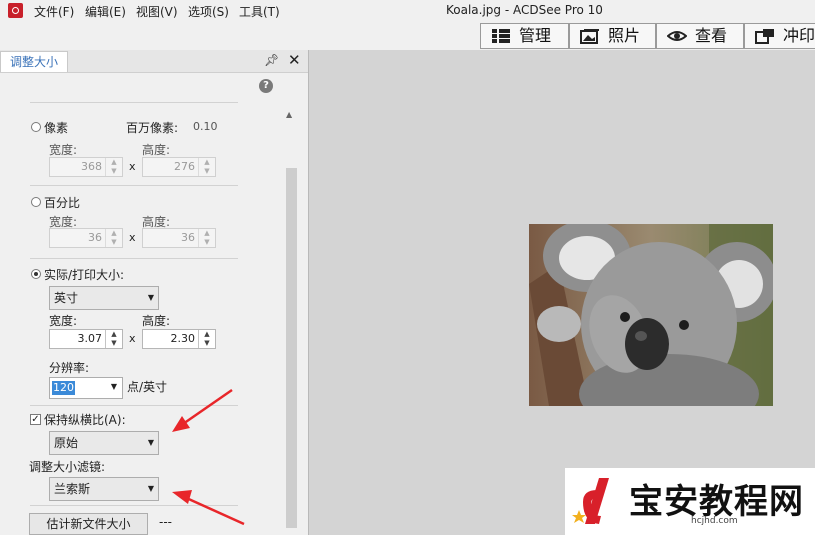 This screenshot has height=535, width=815. Describe the element at coordinates (34, 61) in the screenshot. I see `tab-resize: 调整大小` at that location.